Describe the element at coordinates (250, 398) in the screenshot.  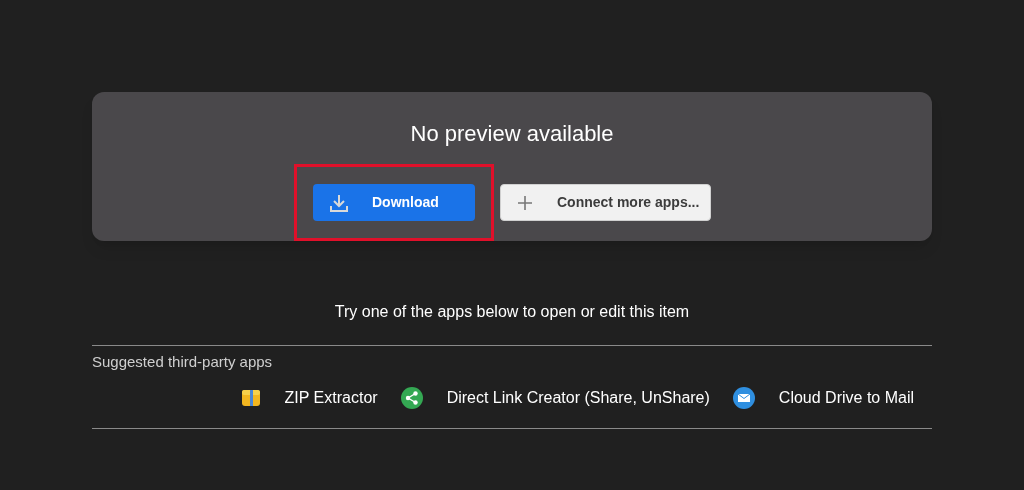
I see `archive-icon` at that location.